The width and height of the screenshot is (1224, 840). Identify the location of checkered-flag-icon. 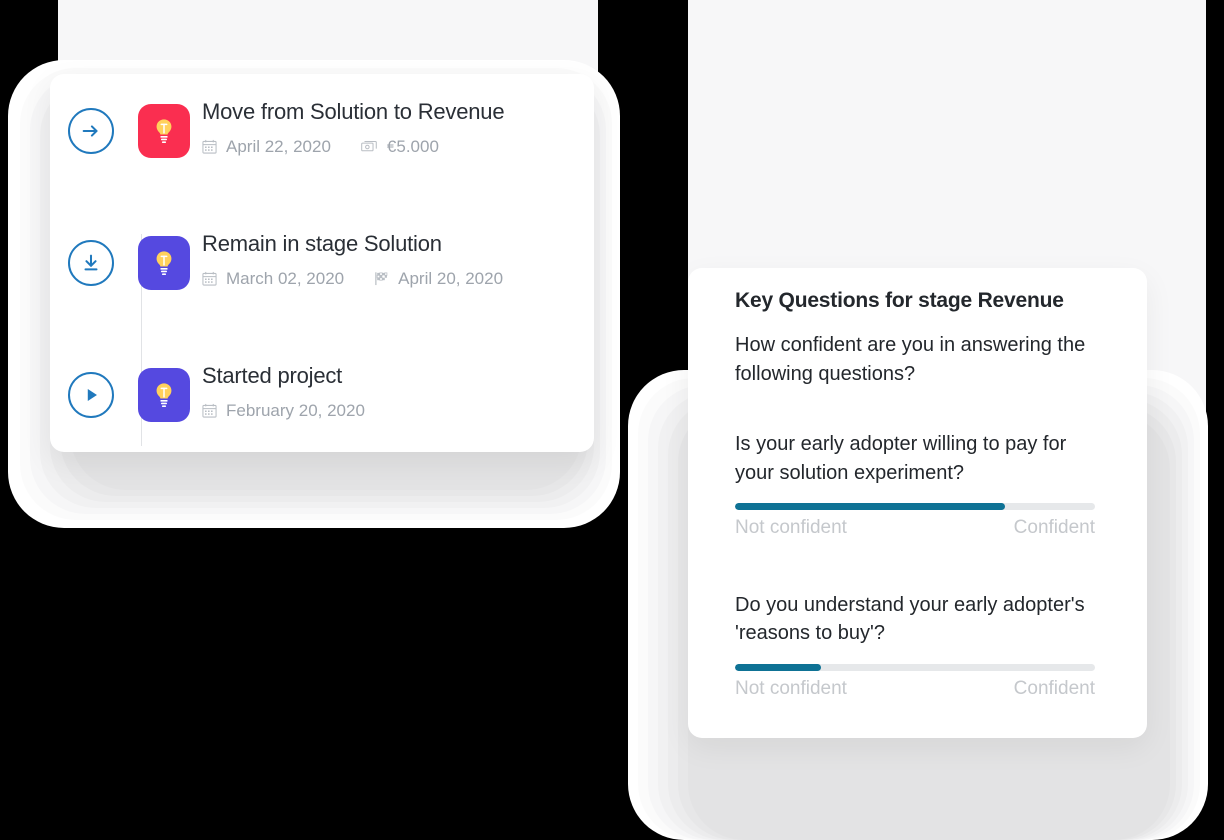
(381, 279).